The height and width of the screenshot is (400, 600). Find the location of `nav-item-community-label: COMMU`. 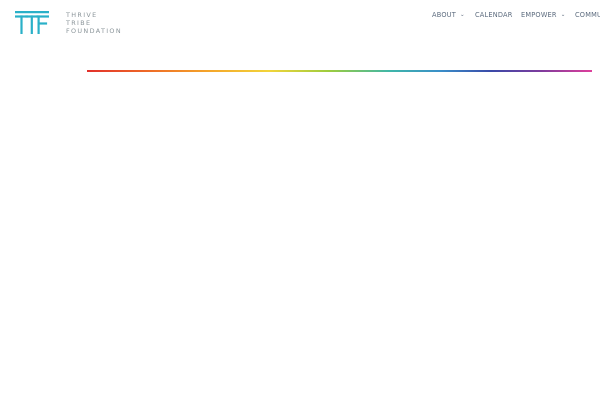

nav-item-community-label: COMMU is located at coordinates (587, 15).